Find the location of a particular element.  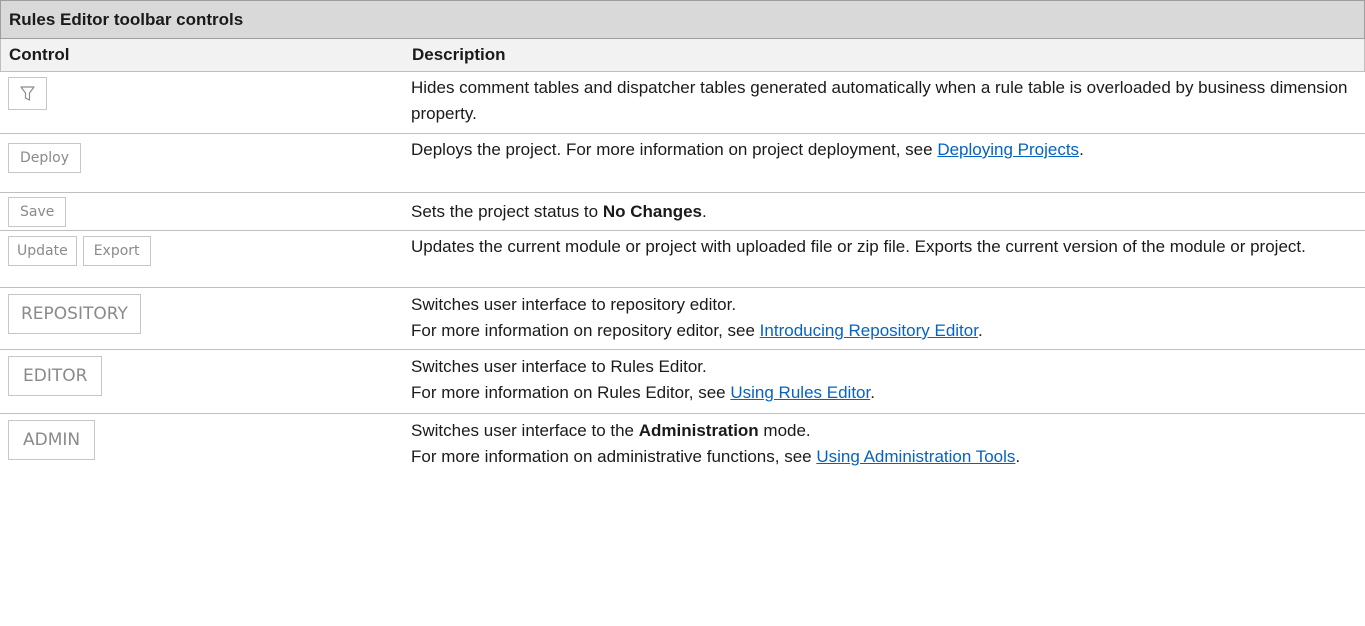

deploying-projects-link: Deploying Projects is located at coordinates (1008, 149).